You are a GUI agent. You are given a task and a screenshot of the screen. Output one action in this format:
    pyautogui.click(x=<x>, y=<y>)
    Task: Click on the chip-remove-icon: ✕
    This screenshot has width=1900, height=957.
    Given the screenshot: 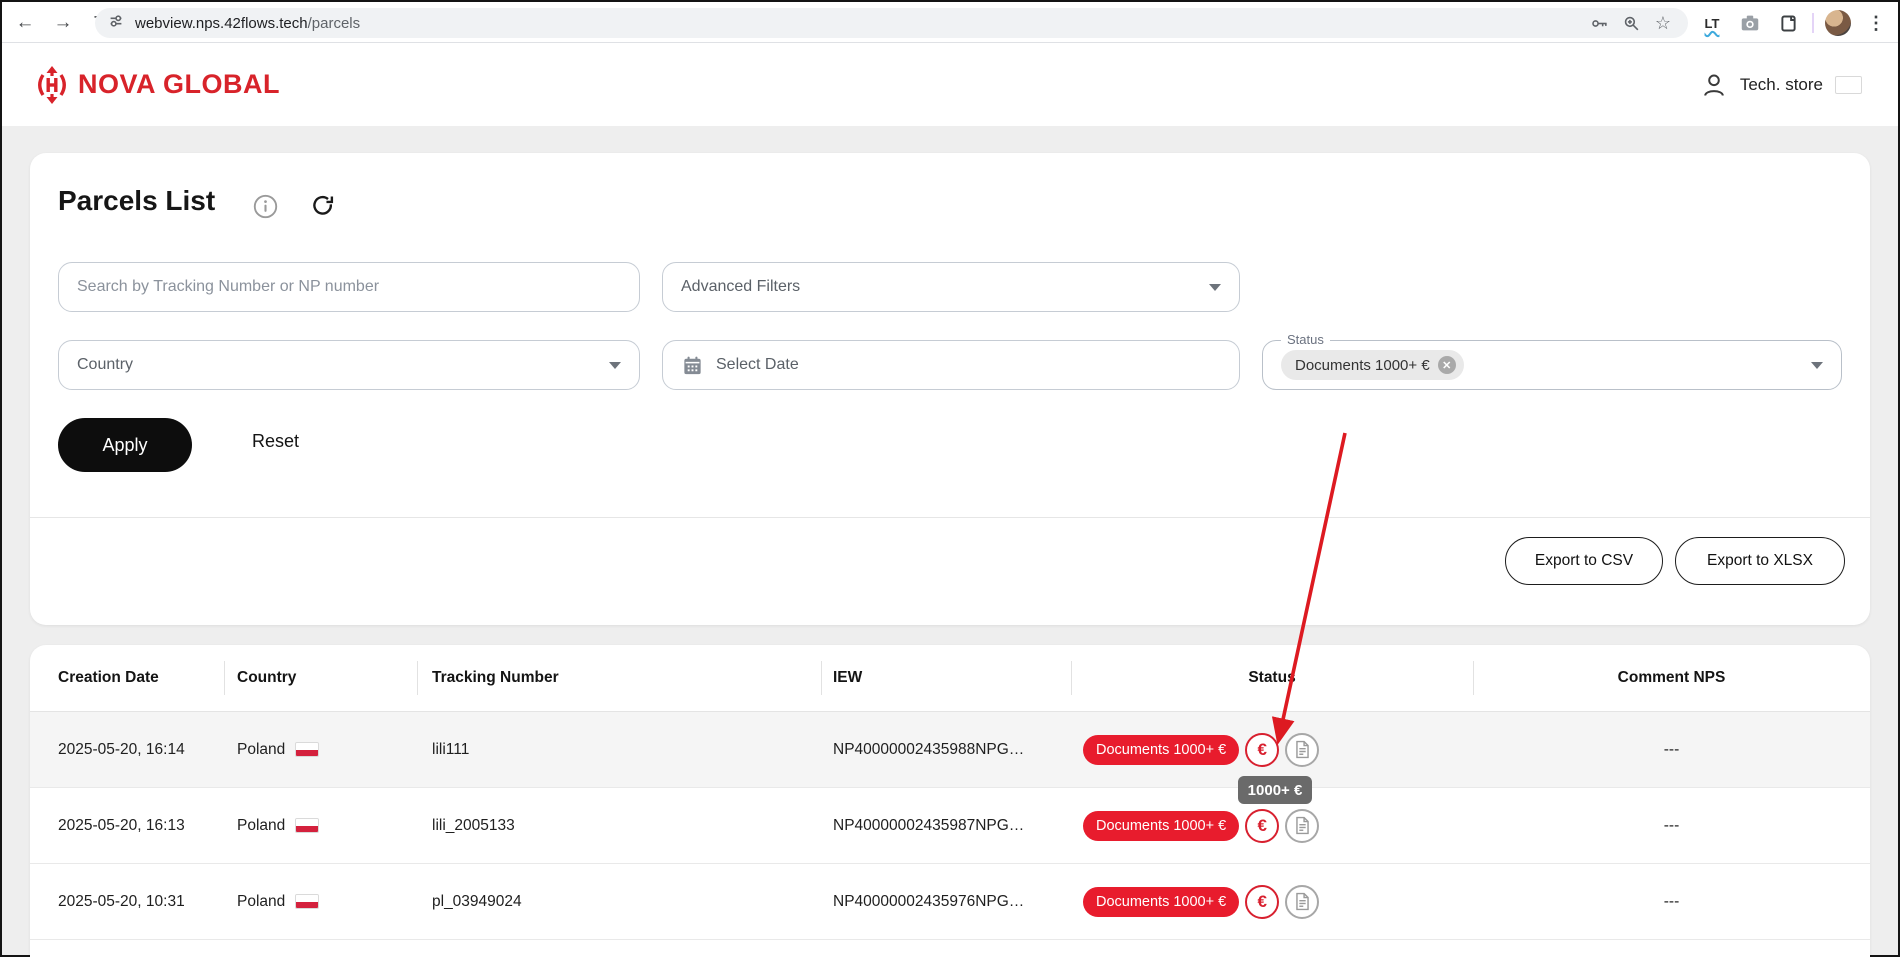 What is the action you would take?
    pyautogui.click(x=1446, y=365)
    